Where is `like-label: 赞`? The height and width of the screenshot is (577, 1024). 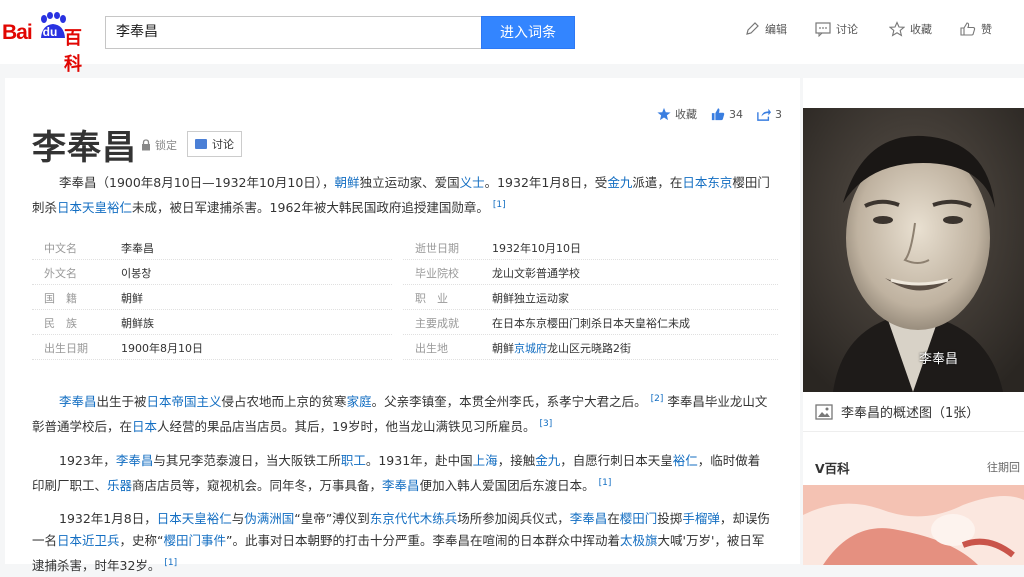 like-label: 赞 is located at coordinates (986, 29).